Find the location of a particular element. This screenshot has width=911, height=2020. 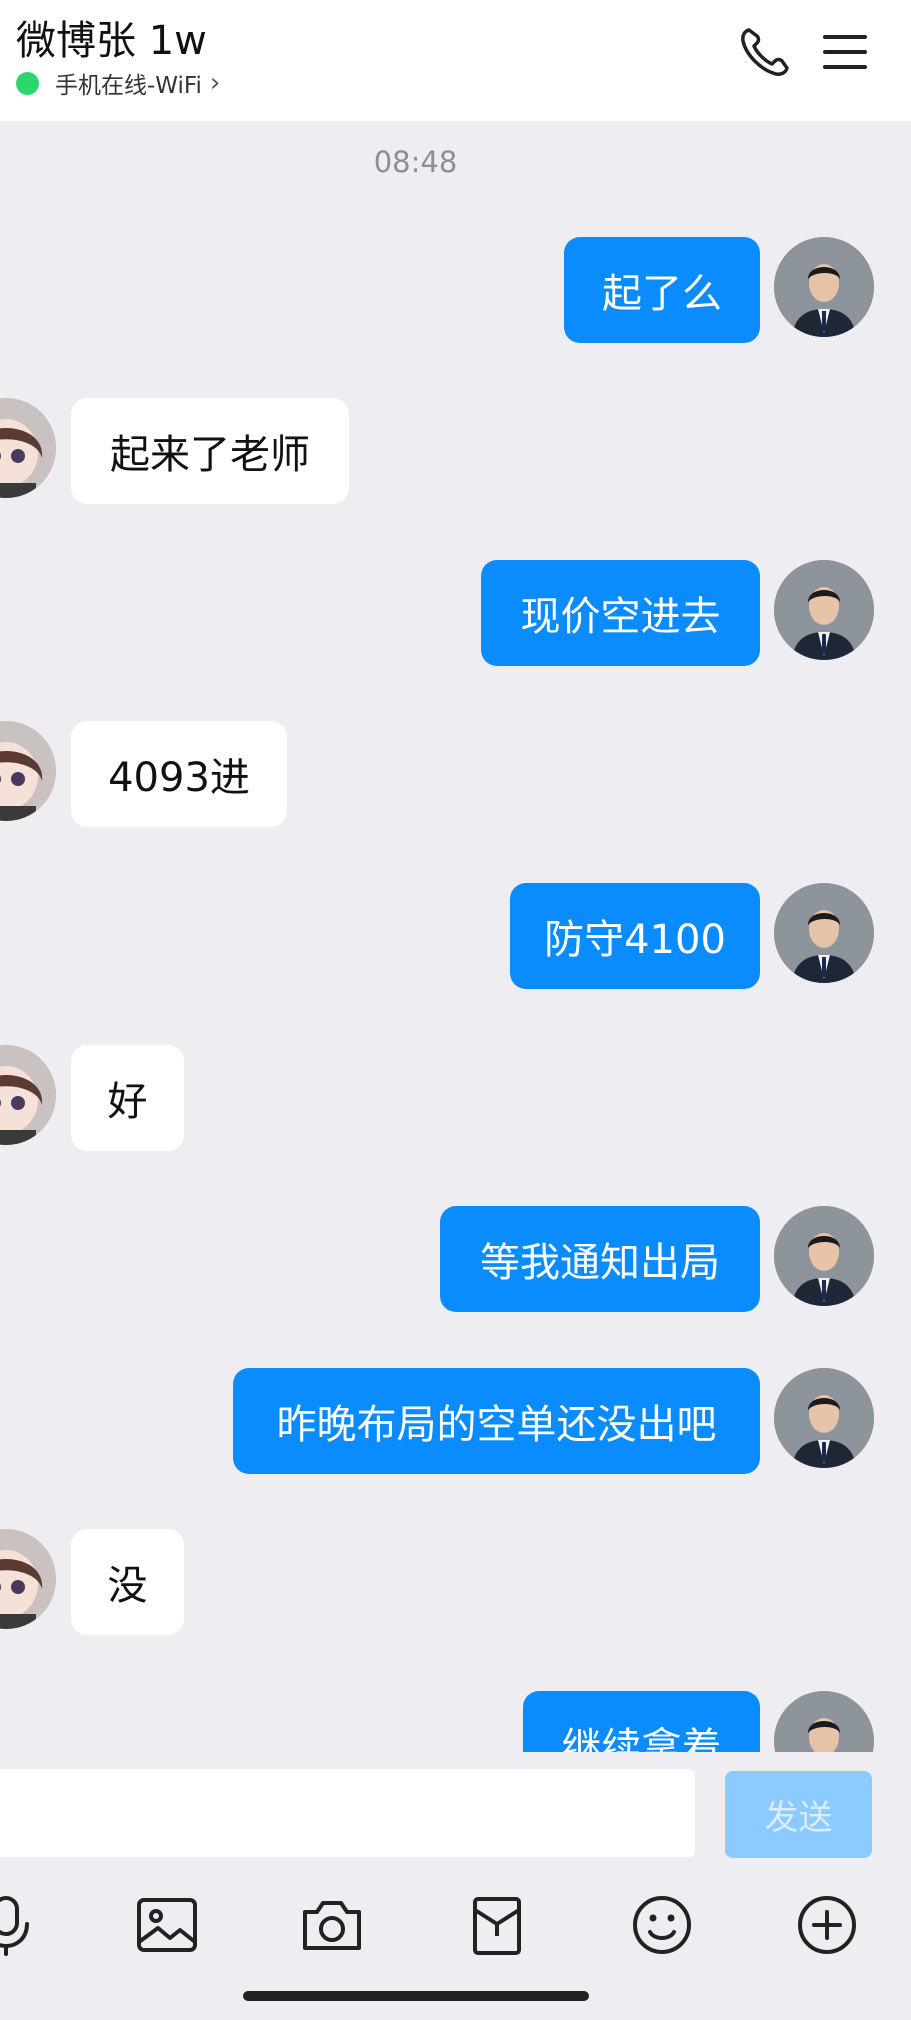

message-bubble-outgoing: 继续拿着 is located at coordinates (641, 1721).